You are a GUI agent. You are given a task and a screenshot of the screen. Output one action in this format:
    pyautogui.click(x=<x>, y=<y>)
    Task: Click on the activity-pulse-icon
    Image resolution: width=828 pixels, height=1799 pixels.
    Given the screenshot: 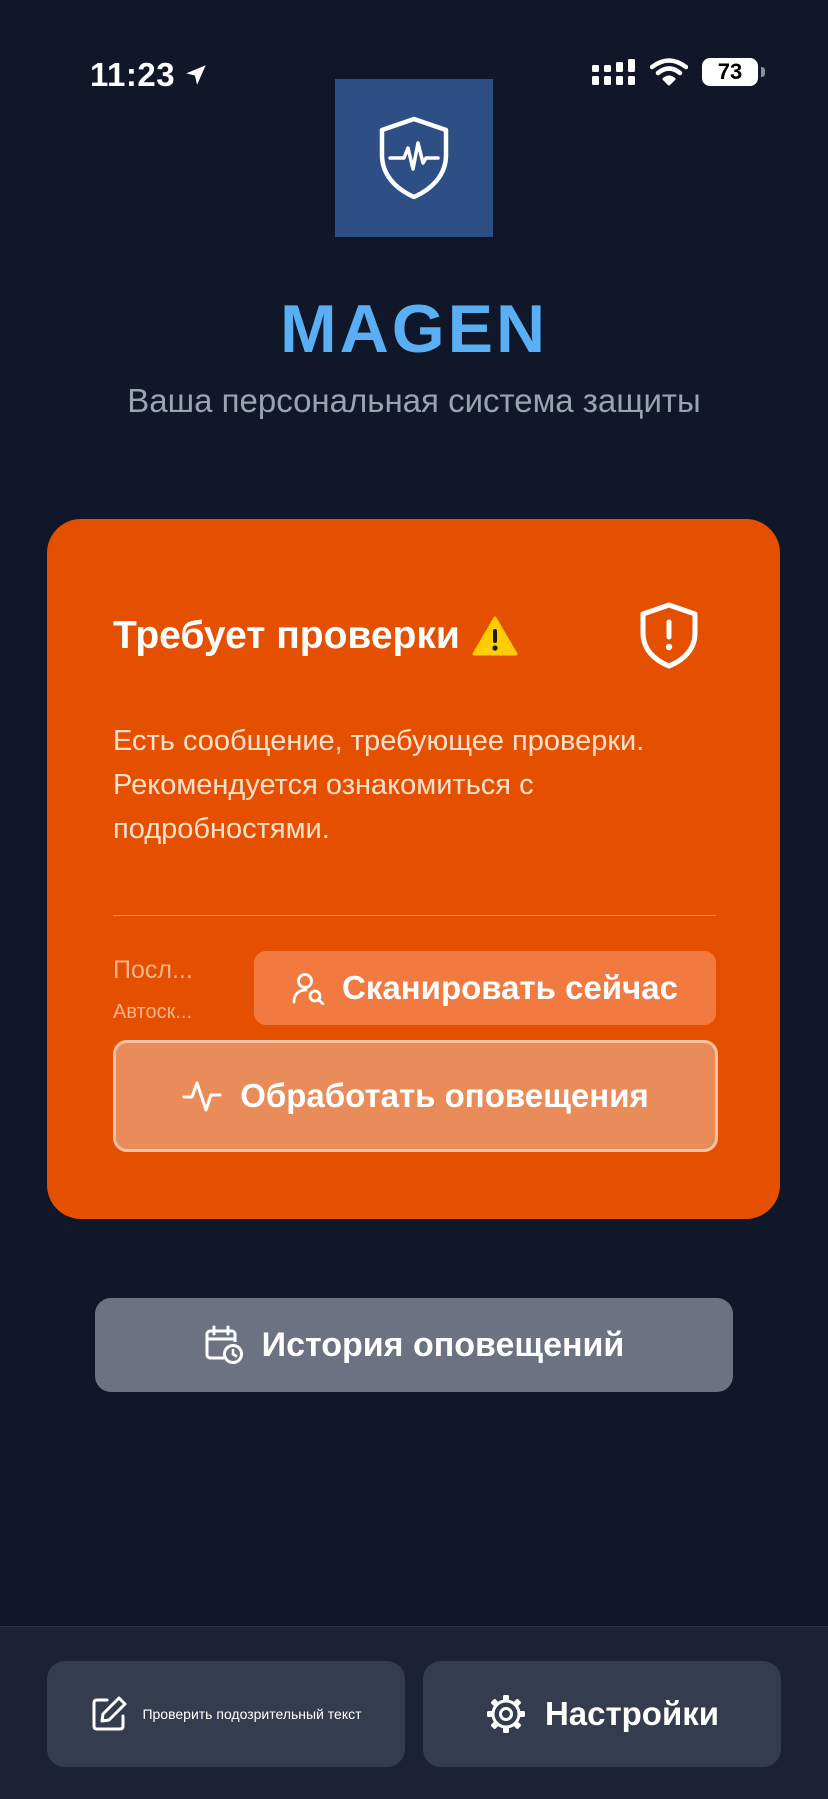 What is the action you would take?
    pyautogui.click(x=202, y=1096)
    